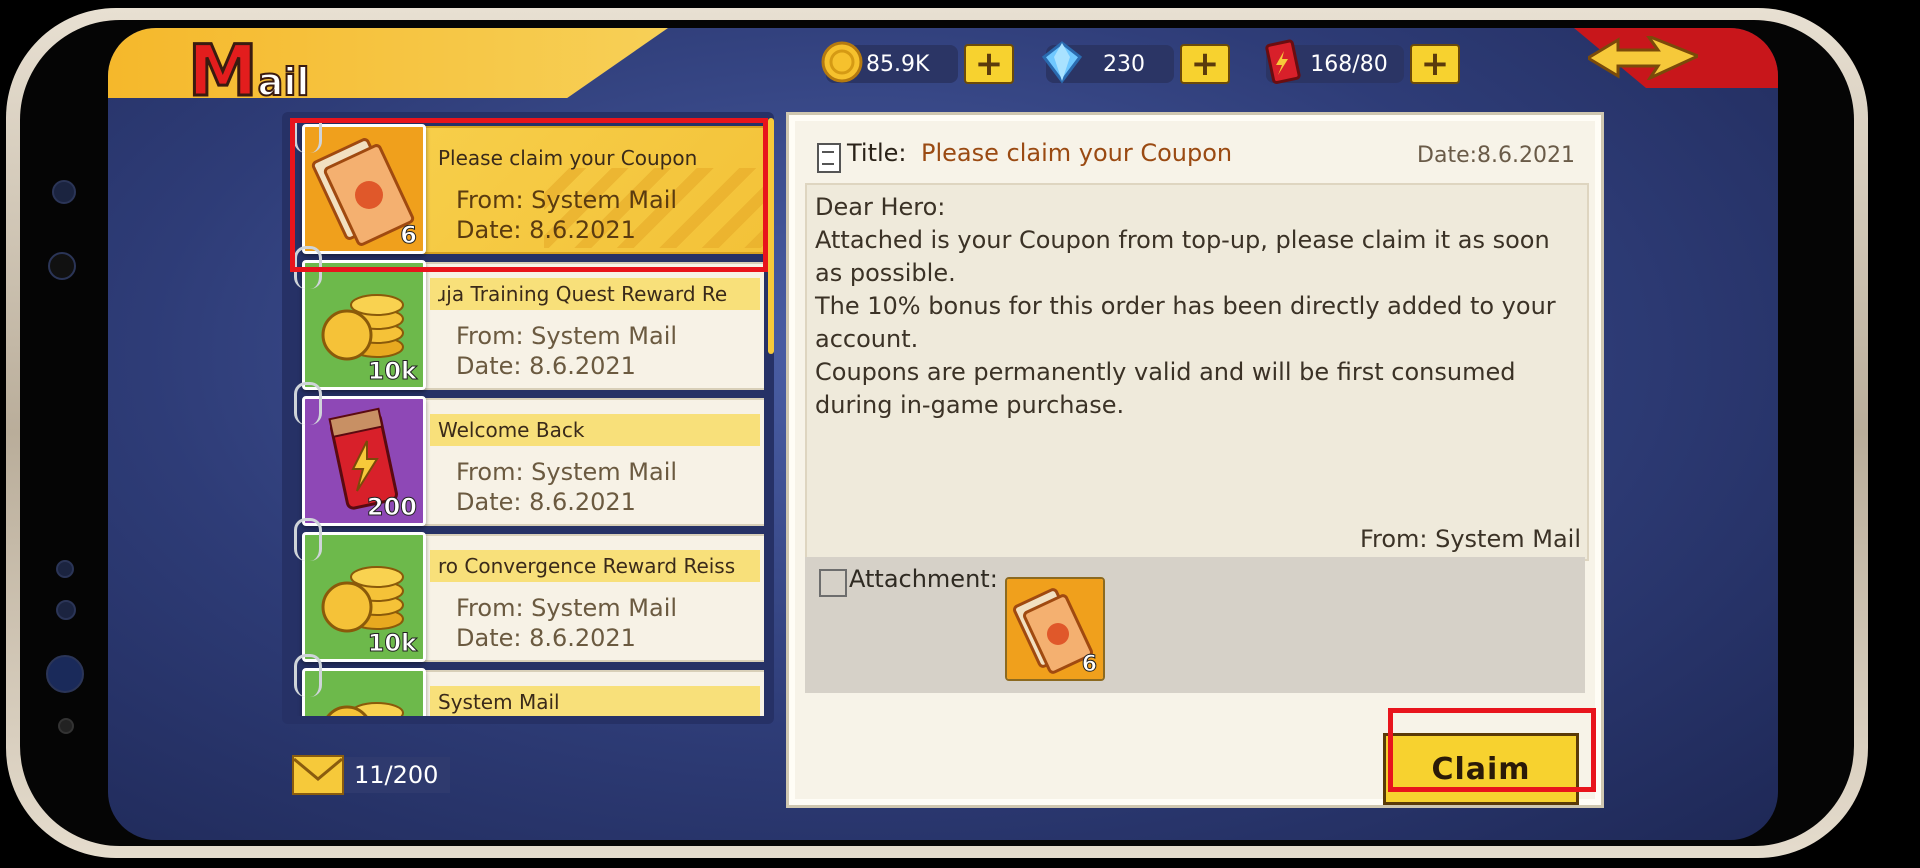 The height and width of the screenshot is (868, 1920). What do you see at coordinates (842, 62) in the screenshot?
I see `gold-coin-icon` at bounding box center [842, 62].